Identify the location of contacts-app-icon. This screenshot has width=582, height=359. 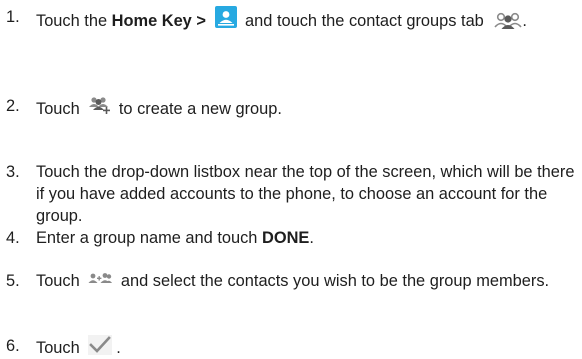
(225, 17).